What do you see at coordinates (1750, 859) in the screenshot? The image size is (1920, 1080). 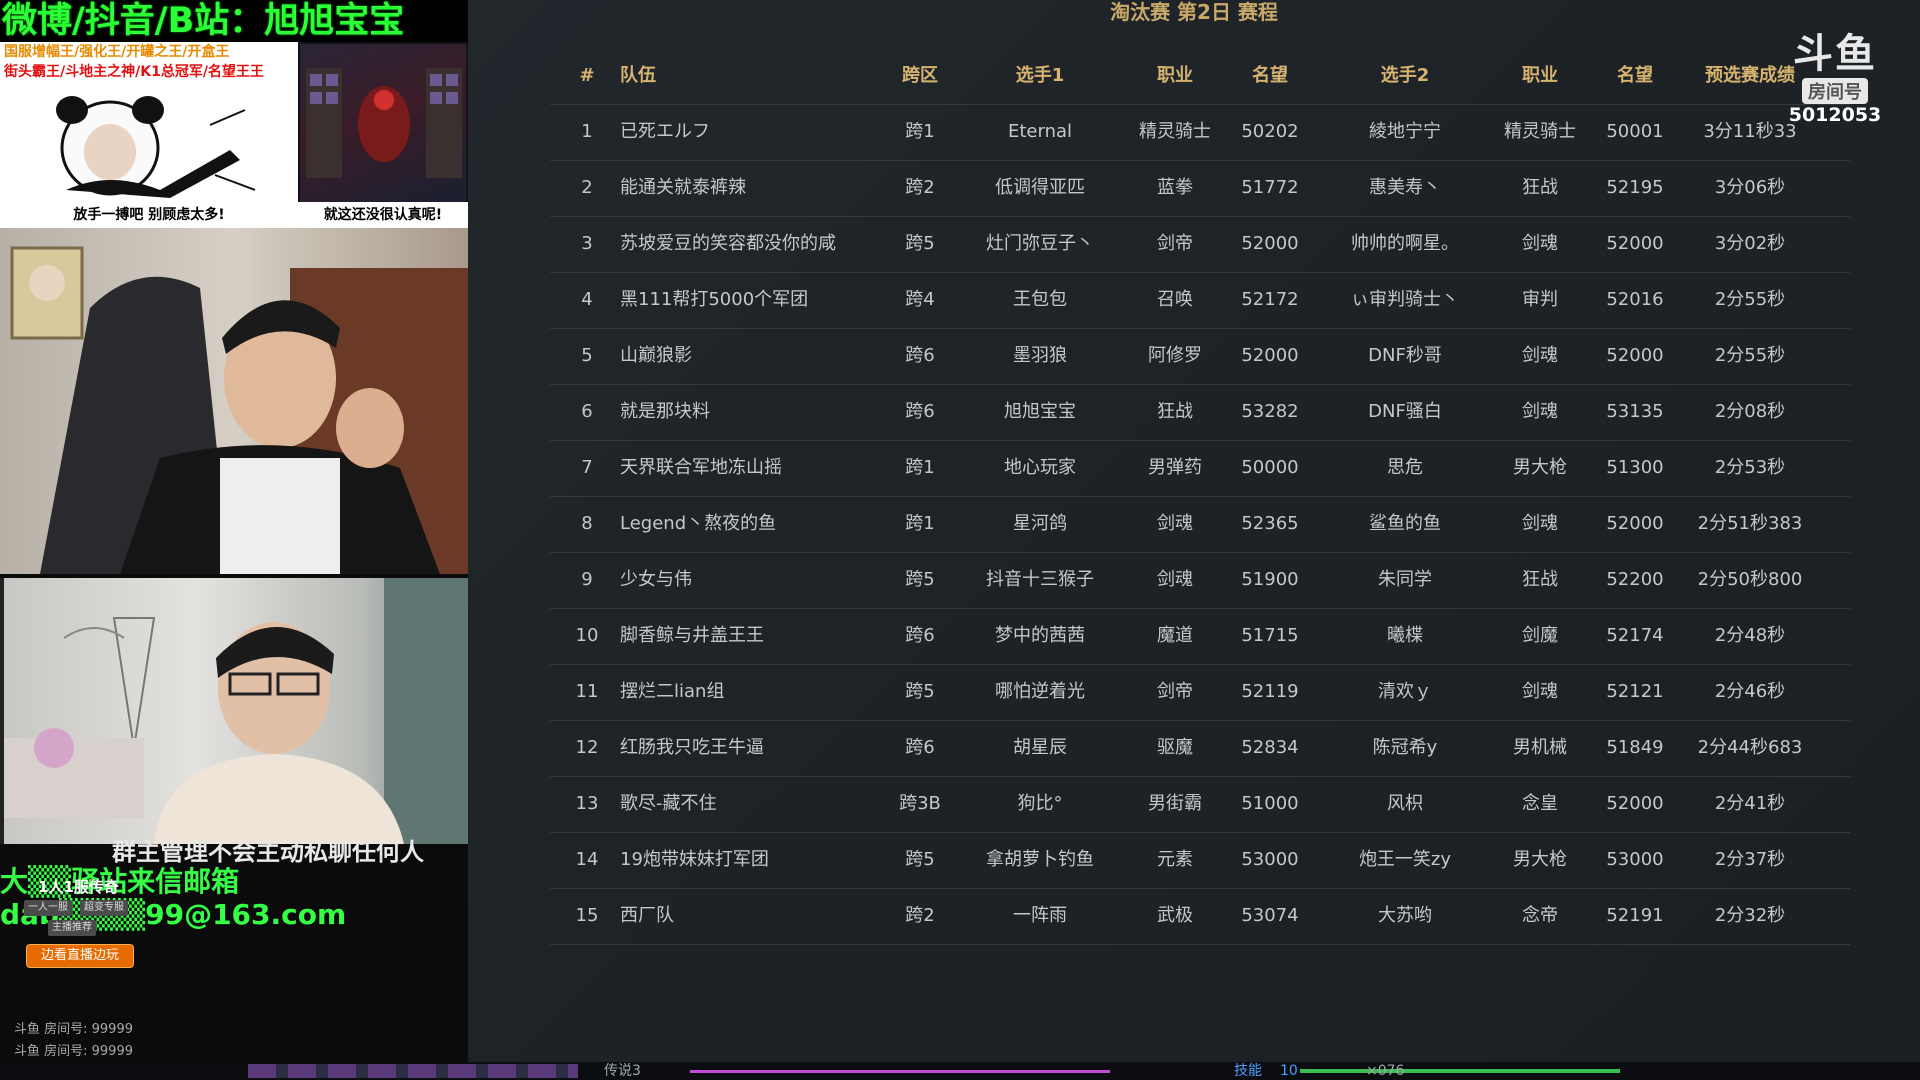 I see `cell-result: 2分37秒` at bounding box center [1750, 859].